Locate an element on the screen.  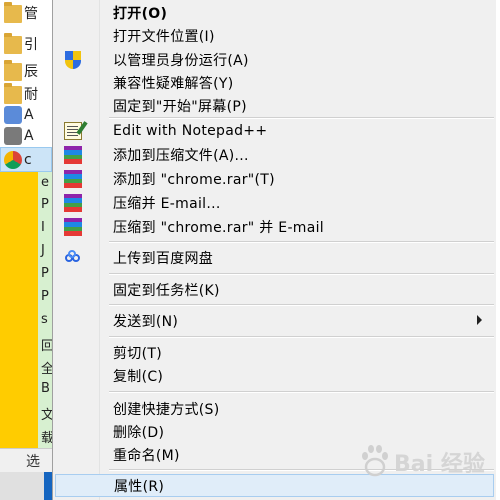
chrome-row: c is located at coordinates (18, 160).